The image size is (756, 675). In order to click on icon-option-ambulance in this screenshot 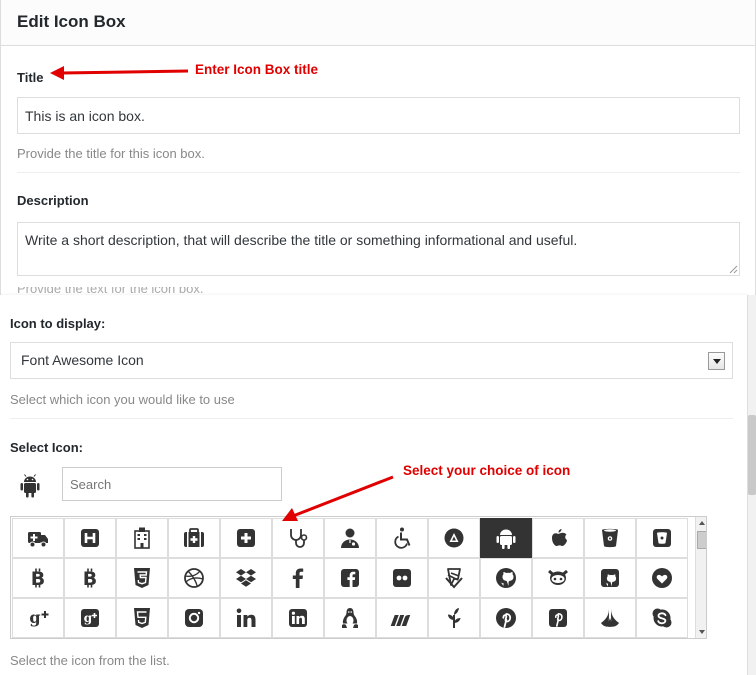, I will do `click(38, 538)`.